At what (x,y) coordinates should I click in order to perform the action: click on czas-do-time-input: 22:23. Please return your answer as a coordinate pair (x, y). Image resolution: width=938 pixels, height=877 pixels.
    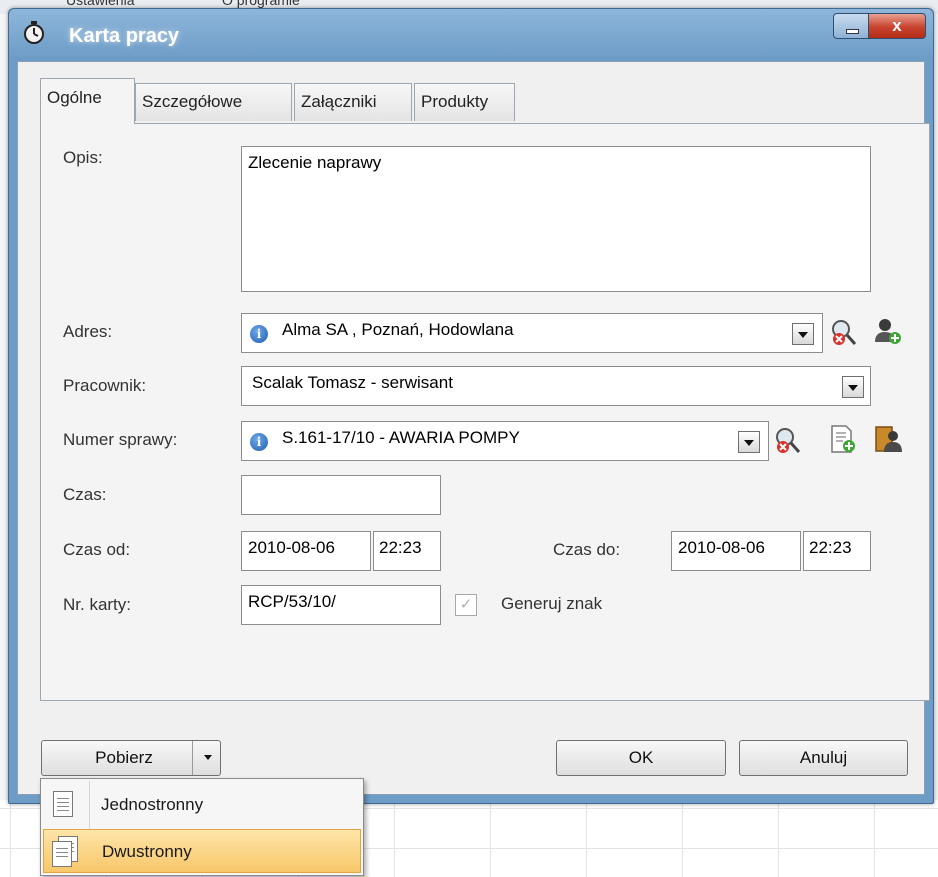
    Looking at the image, I should click on (837, 551).